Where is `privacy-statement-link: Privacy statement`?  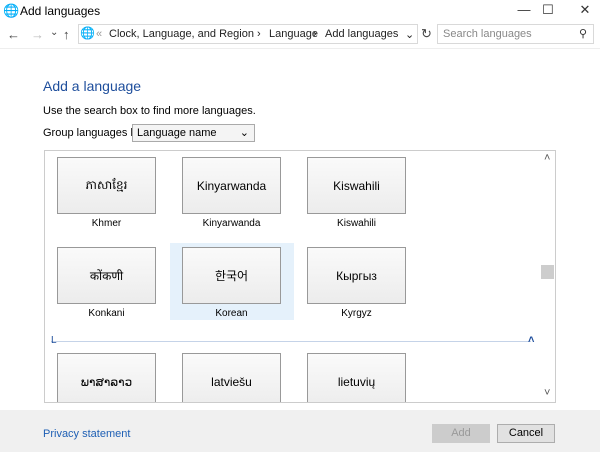
privacy-statement-link: Privacy statement is located at coordinates (86, 434).